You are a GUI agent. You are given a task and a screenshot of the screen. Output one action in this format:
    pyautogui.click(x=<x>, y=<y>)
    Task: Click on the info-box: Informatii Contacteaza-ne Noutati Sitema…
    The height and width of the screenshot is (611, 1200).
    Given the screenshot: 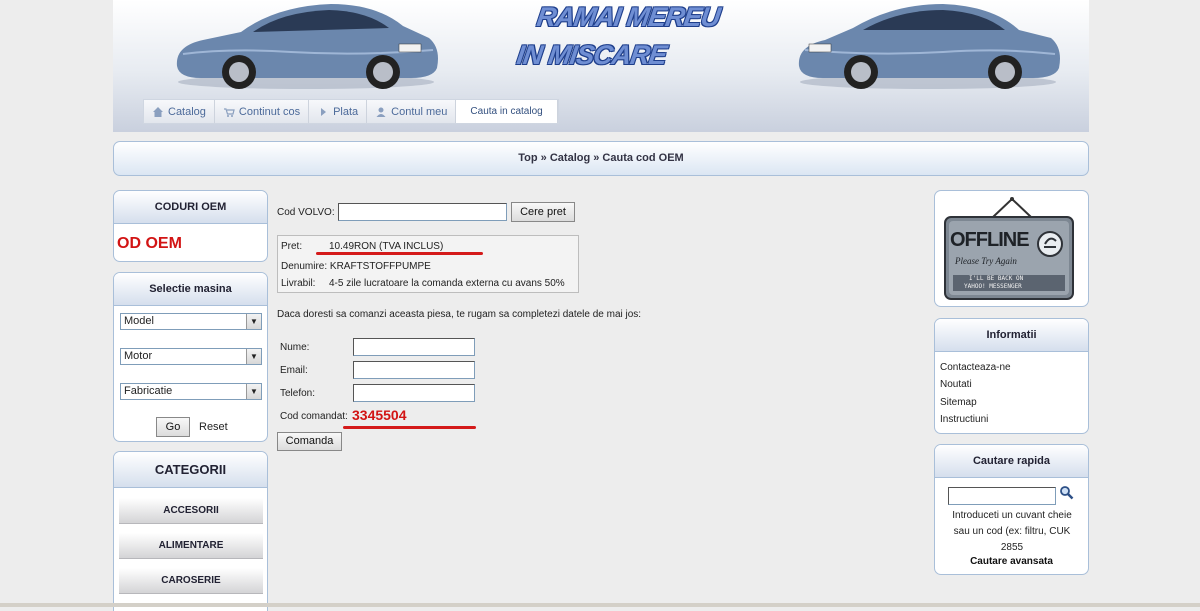 What is the action you would take?
    pyautogui.click(x=1011, y=376)
    